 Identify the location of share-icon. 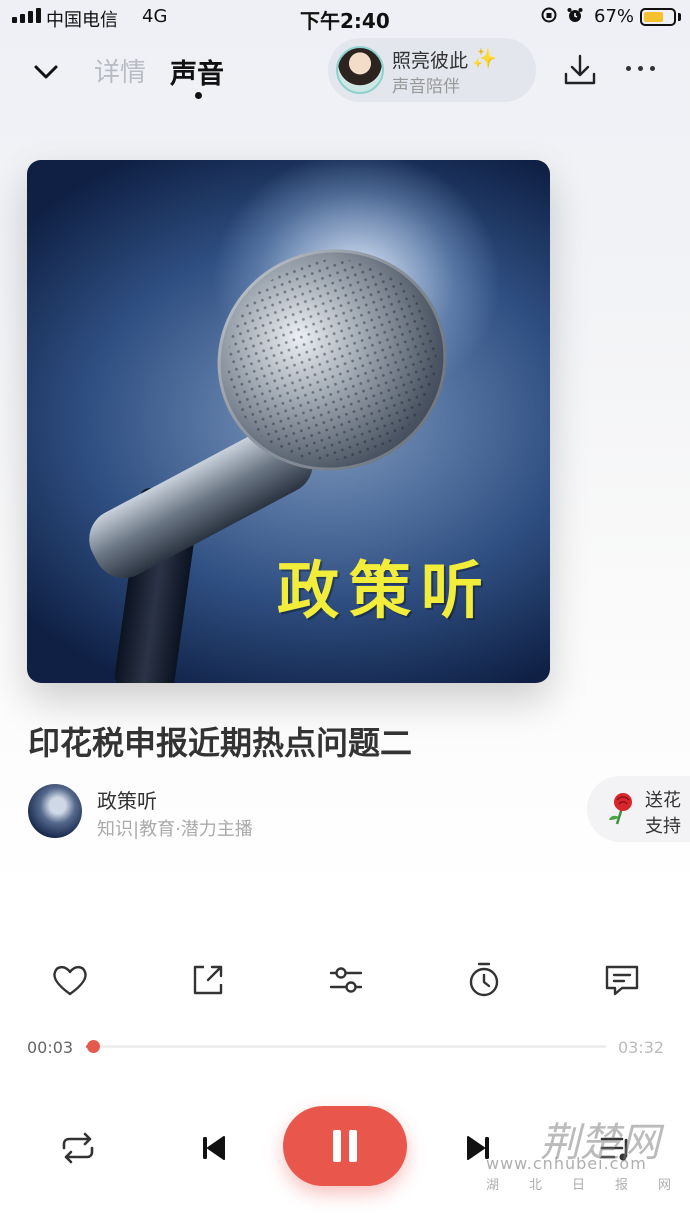
(208, 980).